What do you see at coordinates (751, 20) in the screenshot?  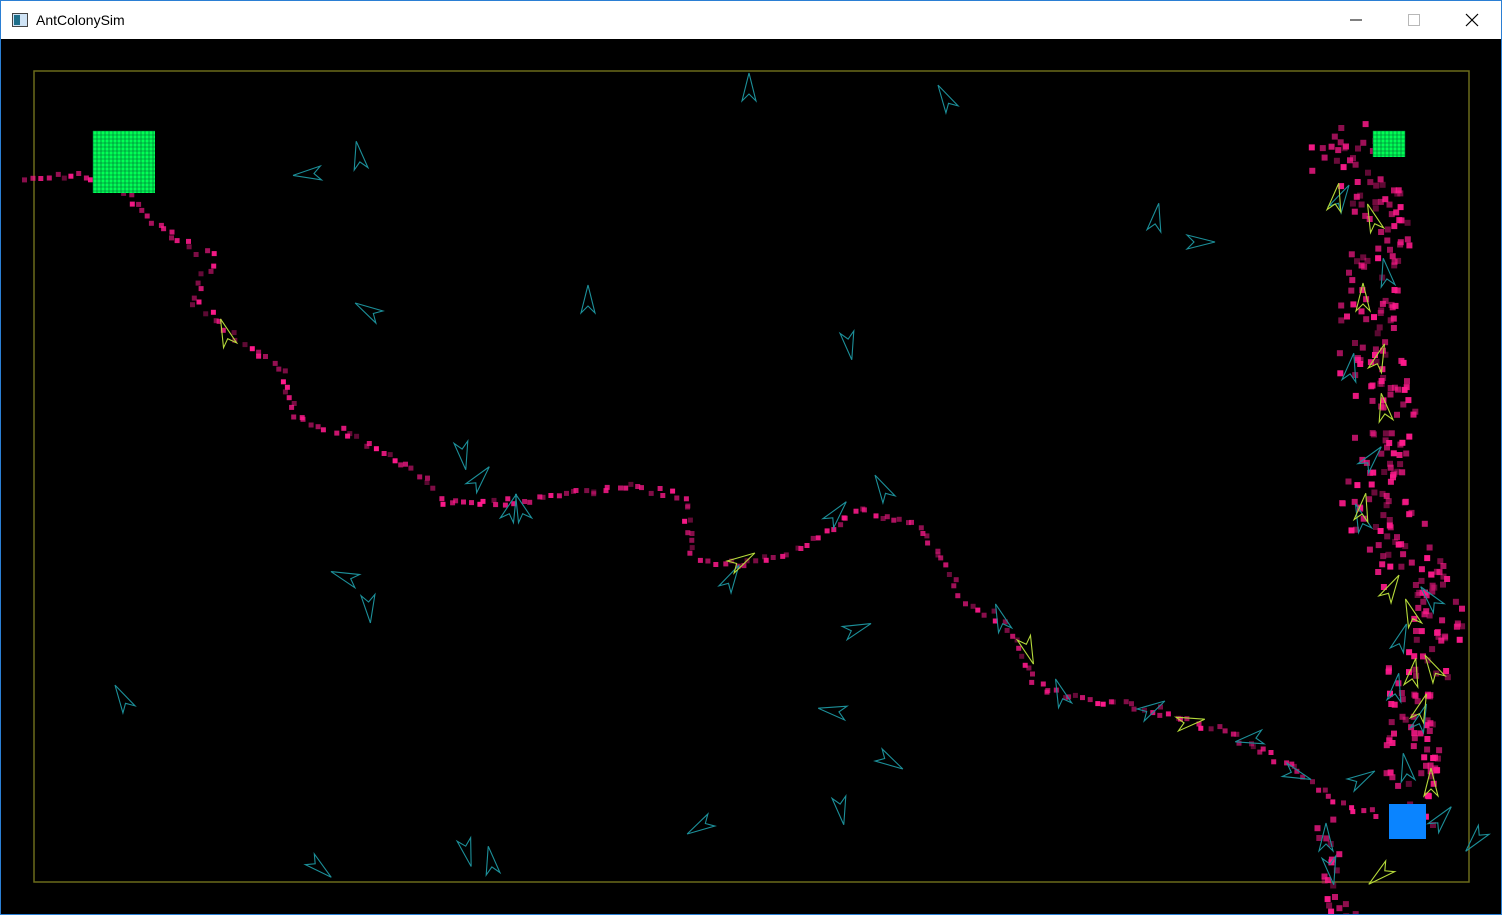 I see `title-bar: AntColonySim` at bounding box center [751, 20].